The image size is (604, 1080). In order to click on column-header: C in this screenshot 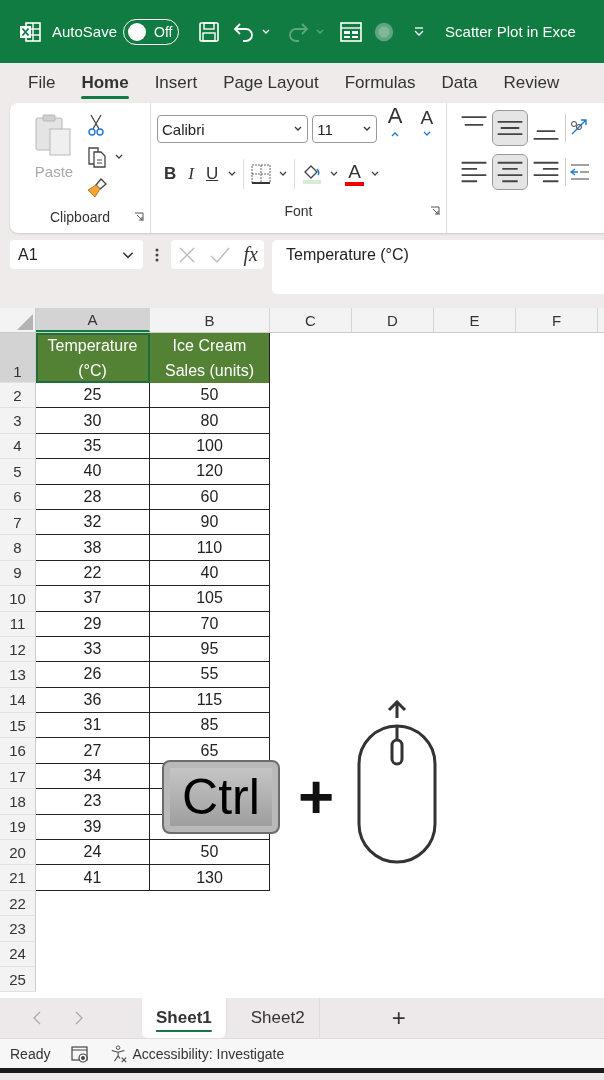, I will do `click(311, 320)`.